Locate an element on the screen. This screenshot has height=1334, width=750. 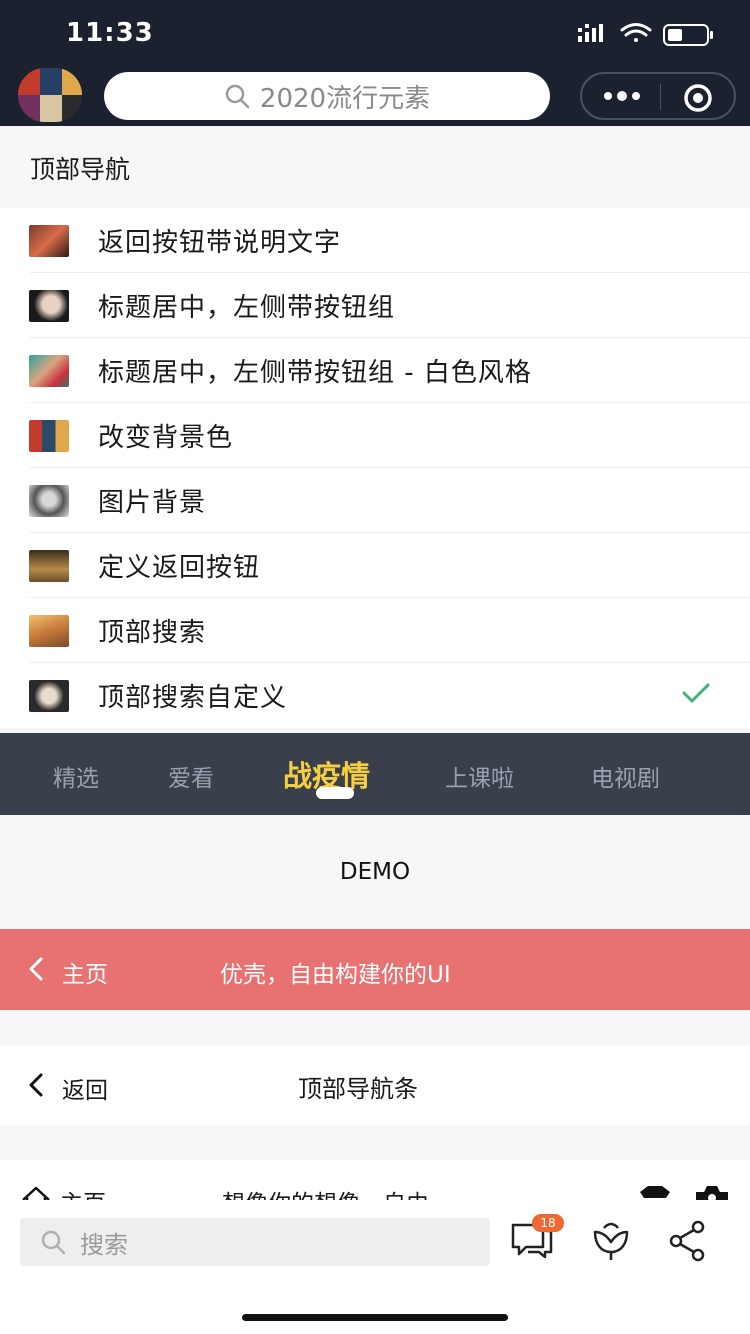
message-badge: 18 is located at coordinates (548, 1223).